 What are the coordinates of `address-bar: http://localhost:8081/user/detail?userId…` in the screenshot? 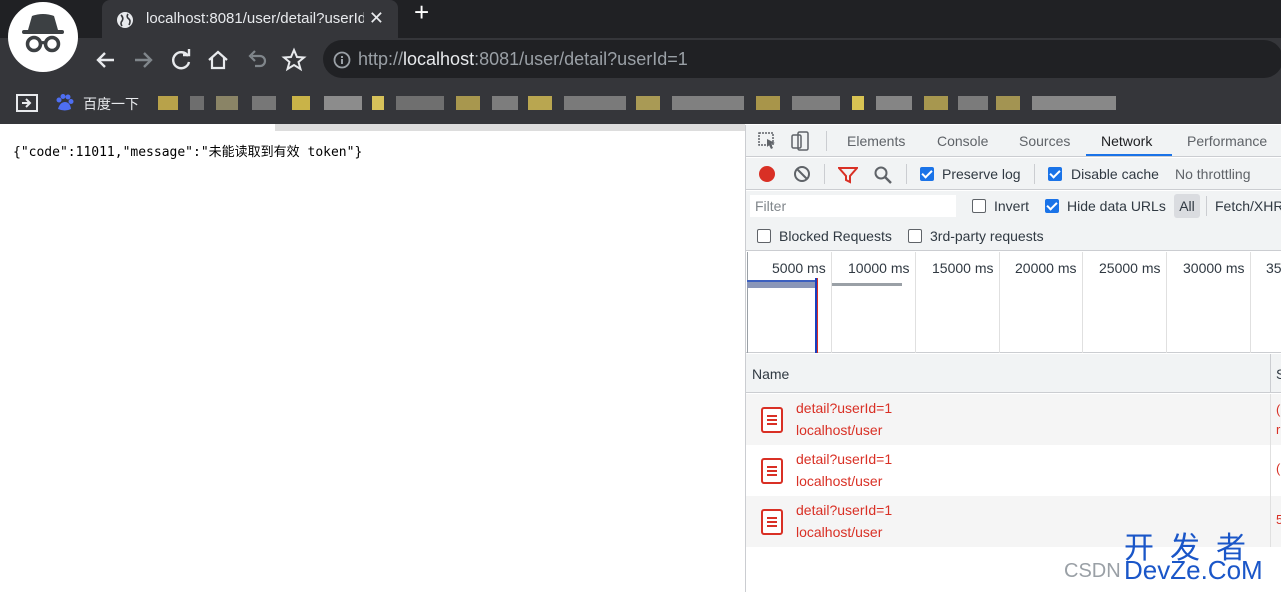 It's located at (802, 59).